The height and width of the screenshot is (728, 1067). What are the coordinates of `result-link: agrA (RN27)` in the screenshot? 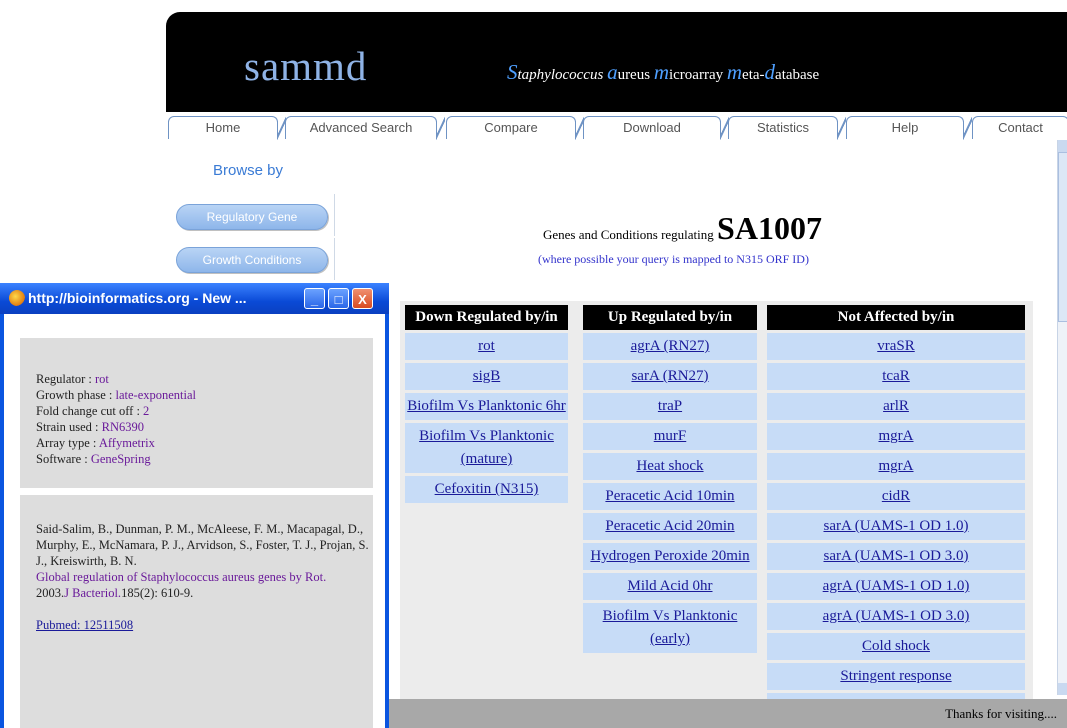 It's located at (670, 346).